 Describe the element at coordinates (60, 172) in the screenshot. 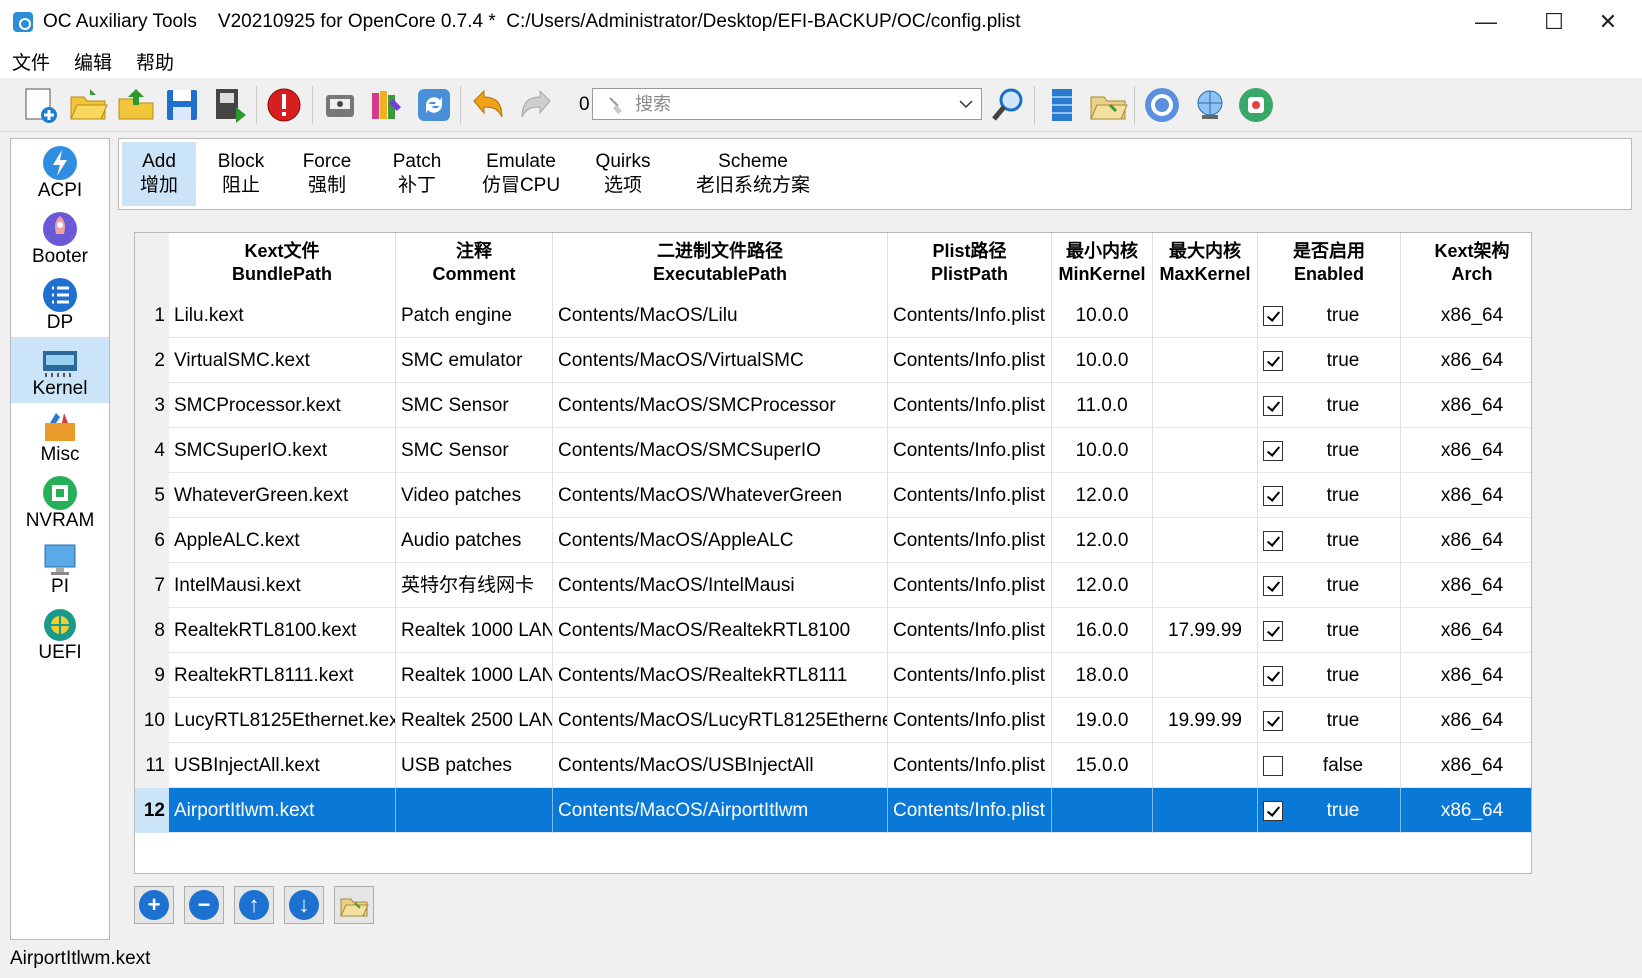

I see `sidebar-item-acpi: ACPI` at that location.